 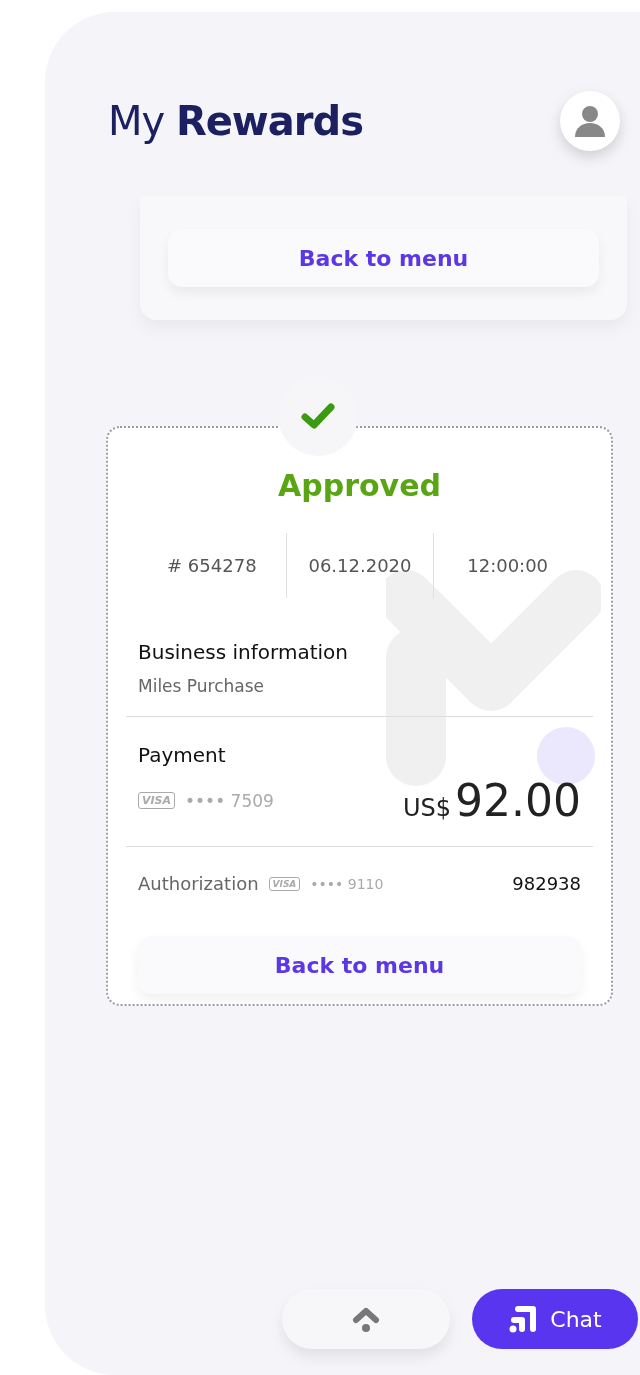 I want to click on card-number: •••• 9110, so click(x=347, y=883).